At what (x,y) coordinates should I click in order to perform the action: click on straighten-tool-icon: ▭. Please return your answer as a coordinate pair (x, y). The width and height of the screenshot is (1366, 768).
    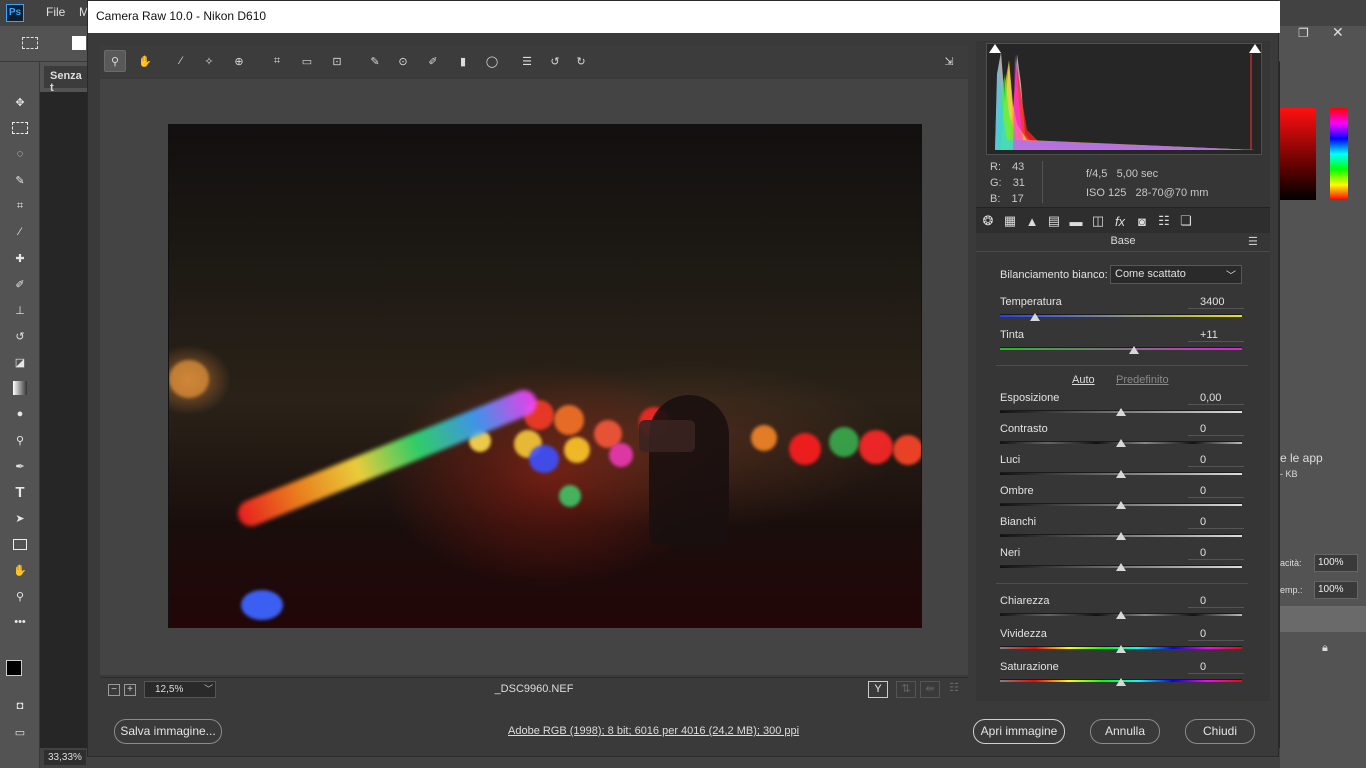
    Looking at the image, I should click on (307, 61).